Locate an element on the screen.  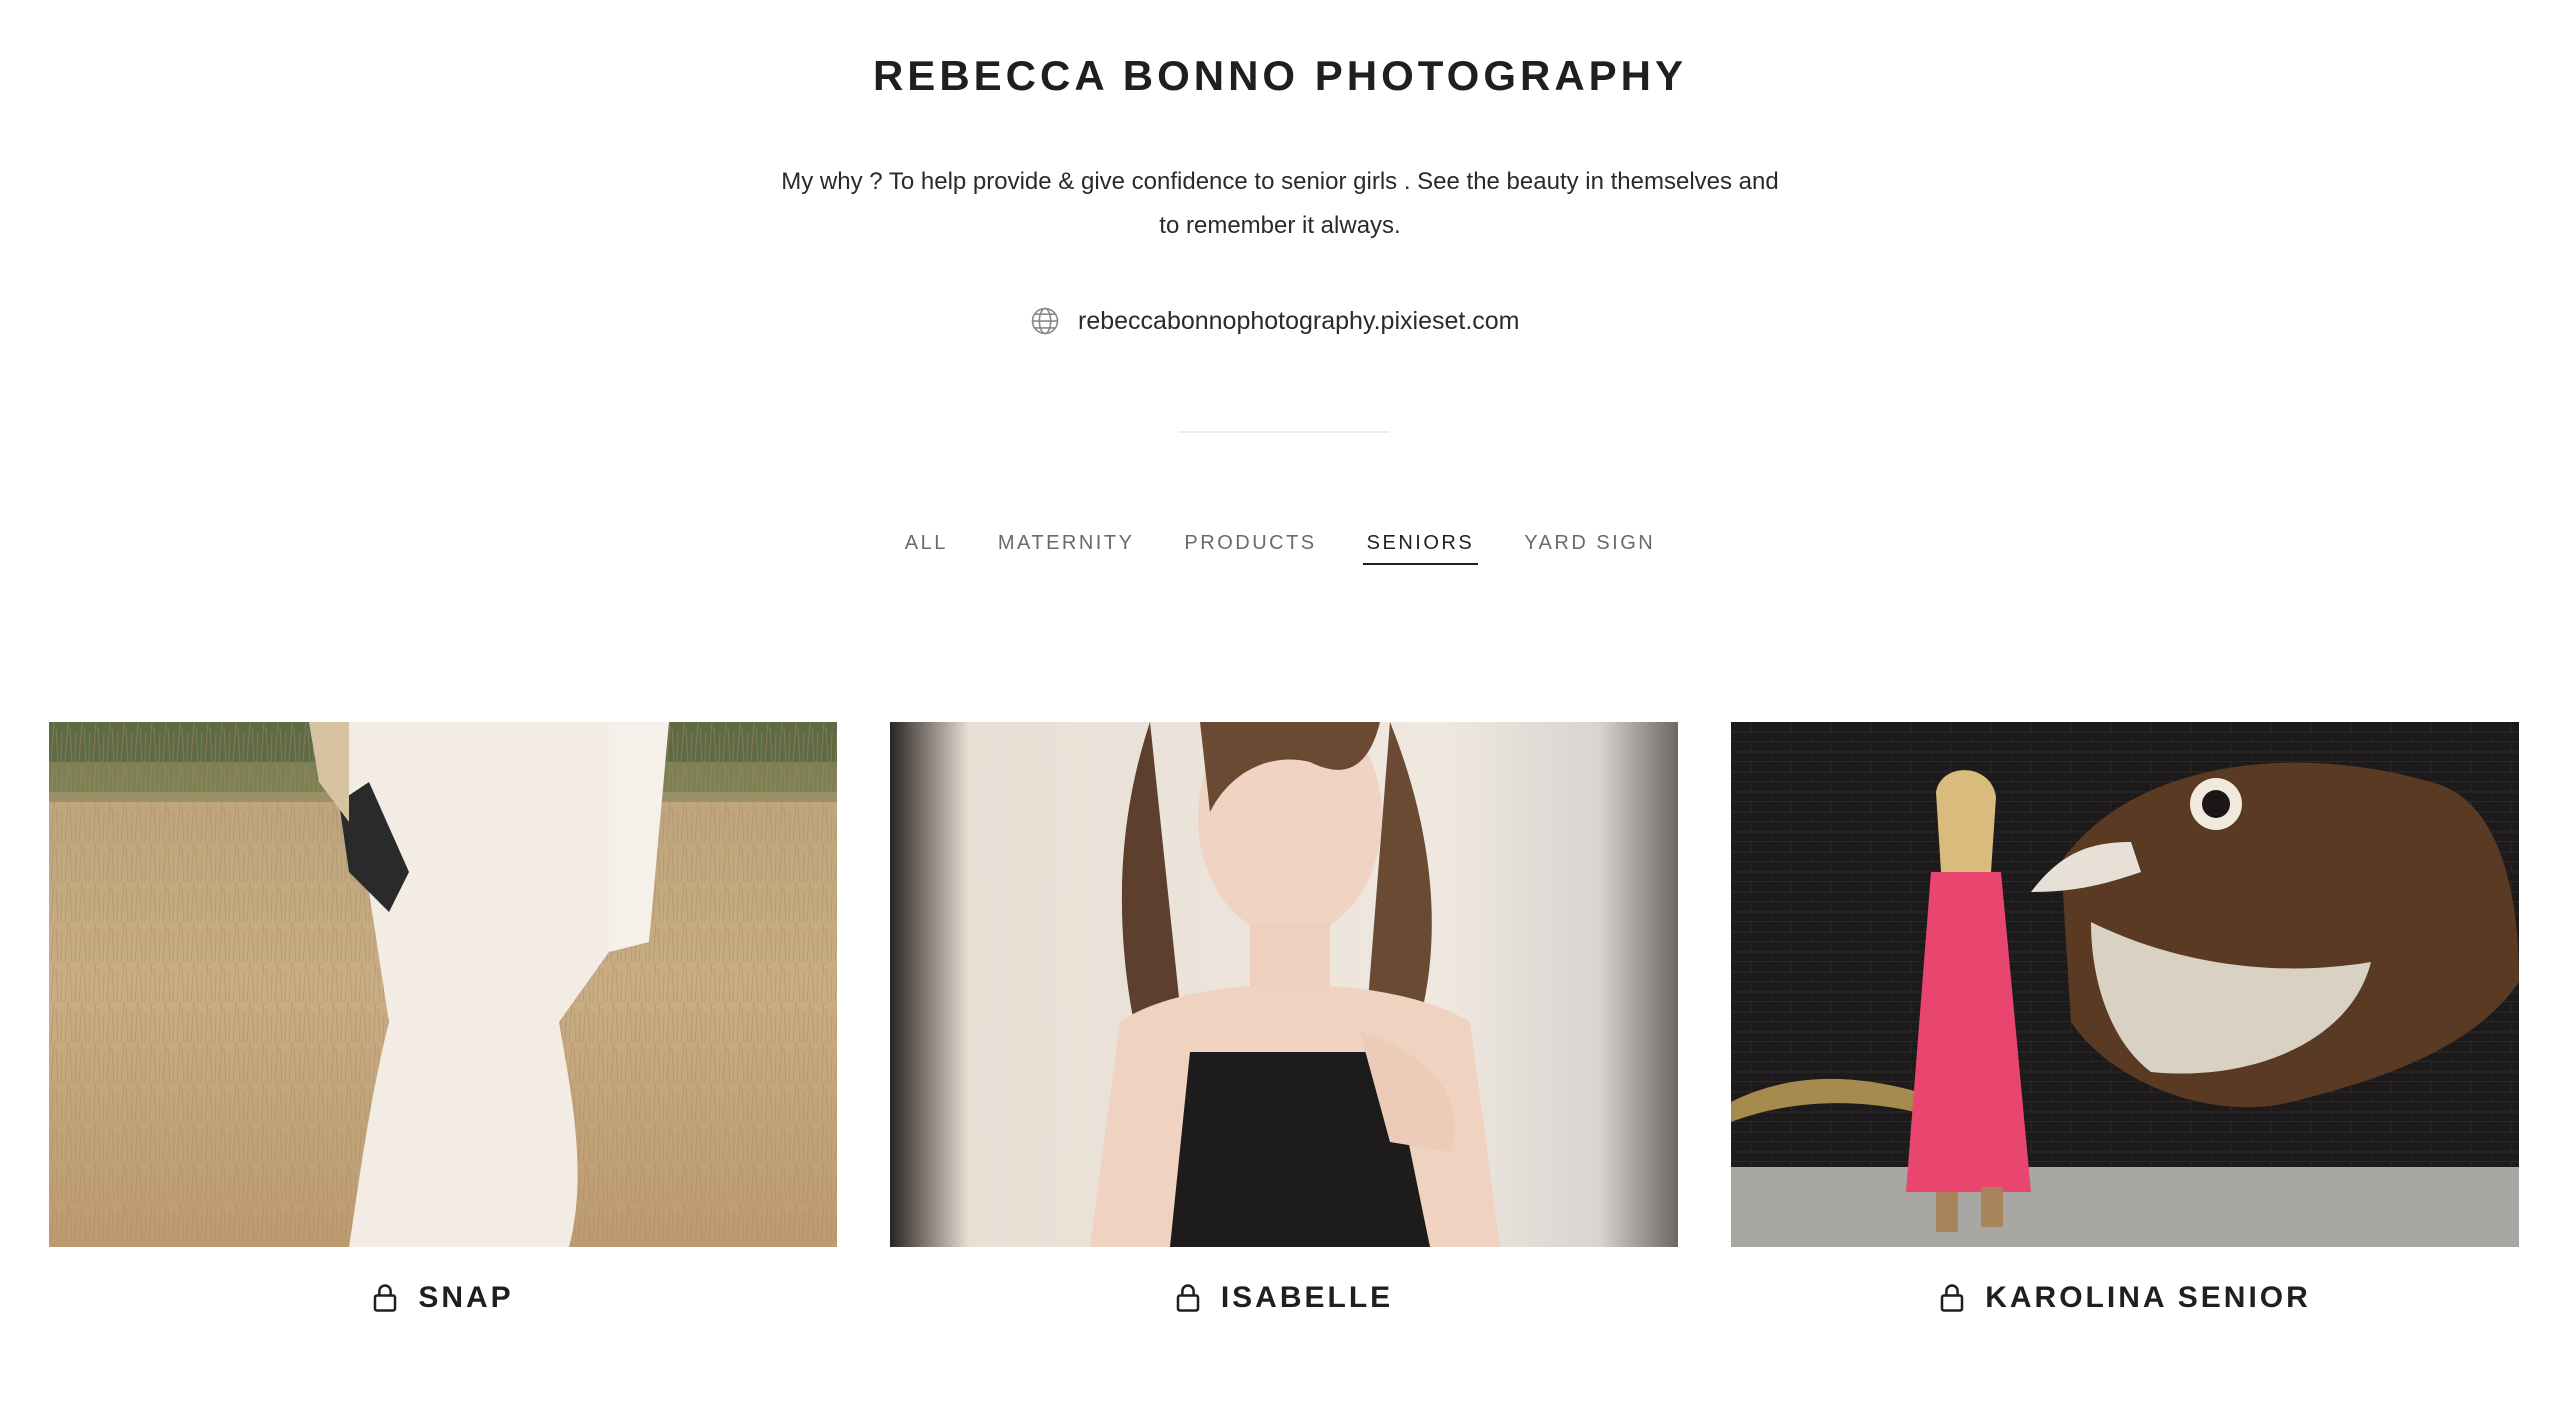
gallery-card-snap: SNAP is located at coordinates (443, 1018).